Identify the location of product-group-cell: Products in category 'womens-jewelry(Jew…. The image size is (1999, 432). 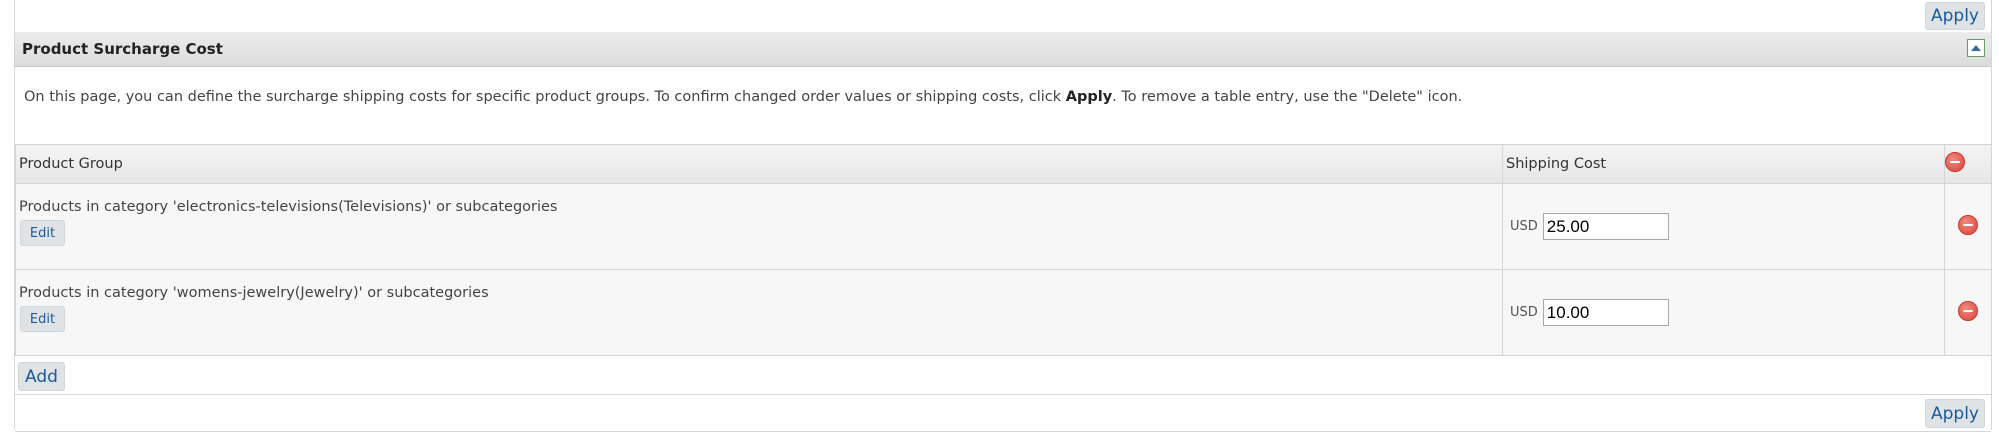
(759, 312).